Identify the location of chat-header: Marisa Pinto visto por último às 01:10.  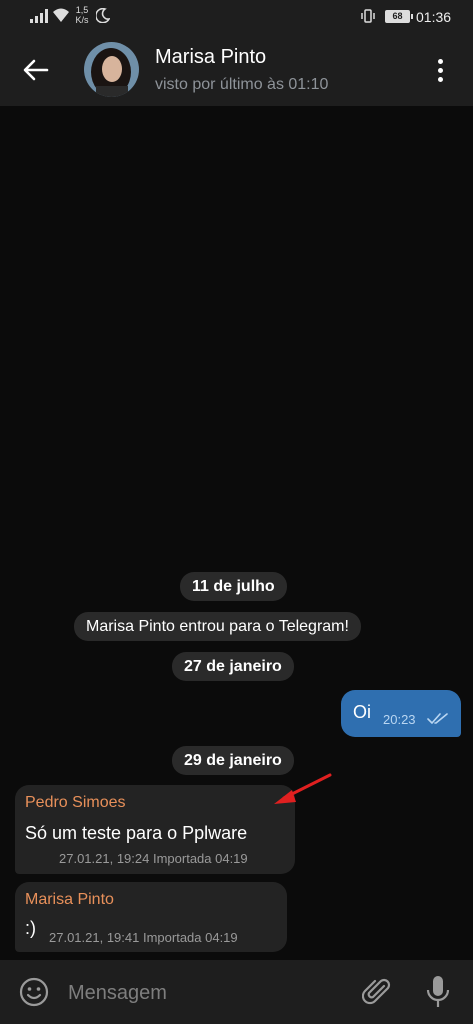
(236, 70).